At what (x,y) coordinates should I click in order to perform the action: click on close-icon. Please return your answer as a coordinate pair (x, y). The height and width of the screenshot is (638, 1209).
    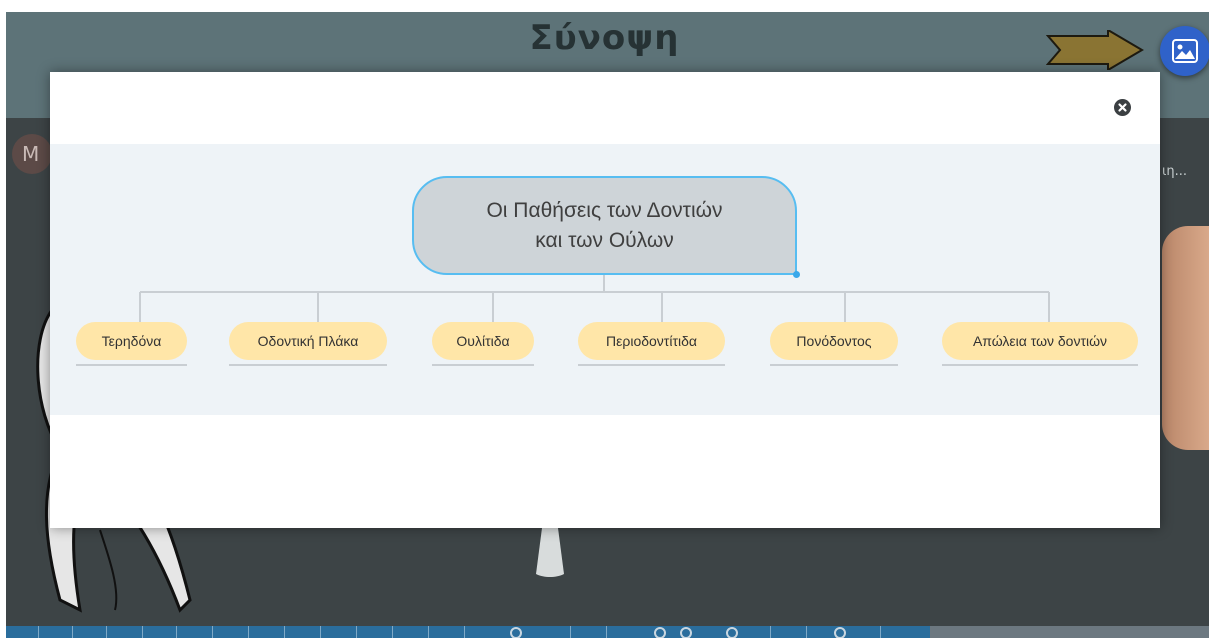
    Looking at the image, I should click on (1122, 107).